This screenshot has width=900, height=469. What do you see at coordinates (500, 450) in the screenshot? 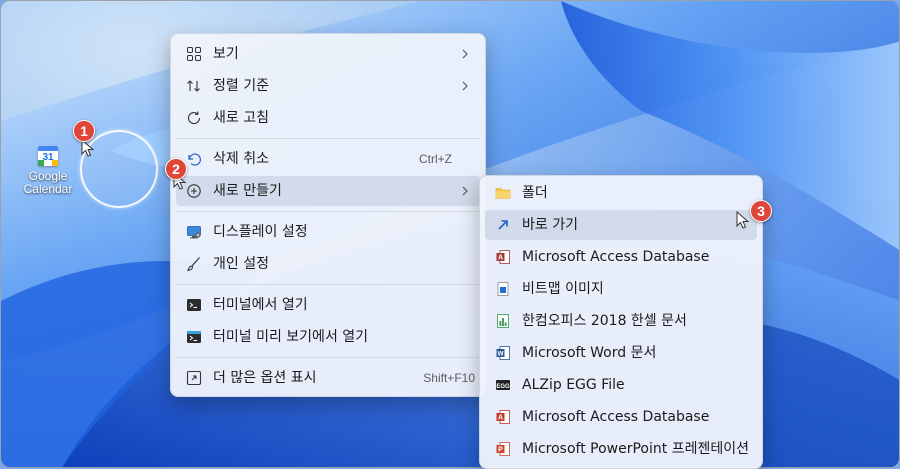
I see `svg-text: P` at bounding box center [500, 450].